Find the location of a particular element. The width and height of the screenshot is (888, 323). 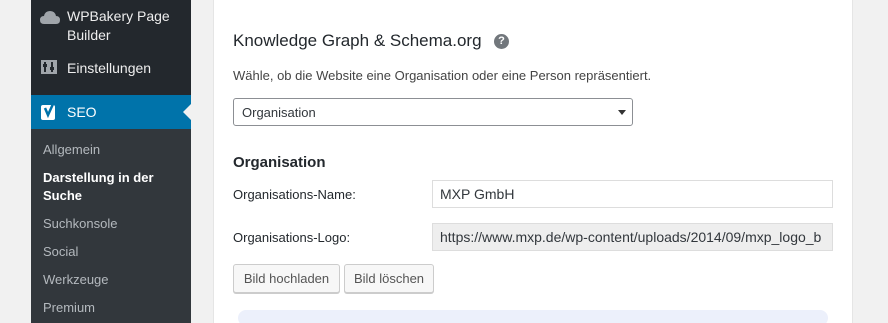

sidebar-item-label: SEO is located at coordinates (82, 112).